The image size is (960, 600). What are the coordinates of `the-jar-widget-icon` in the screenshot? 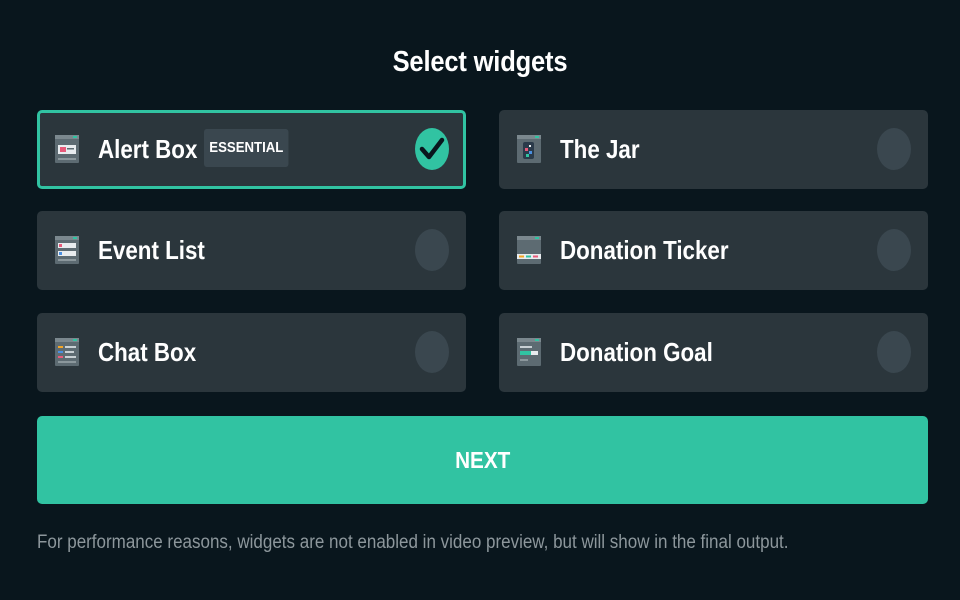 It's located at (529, 149).